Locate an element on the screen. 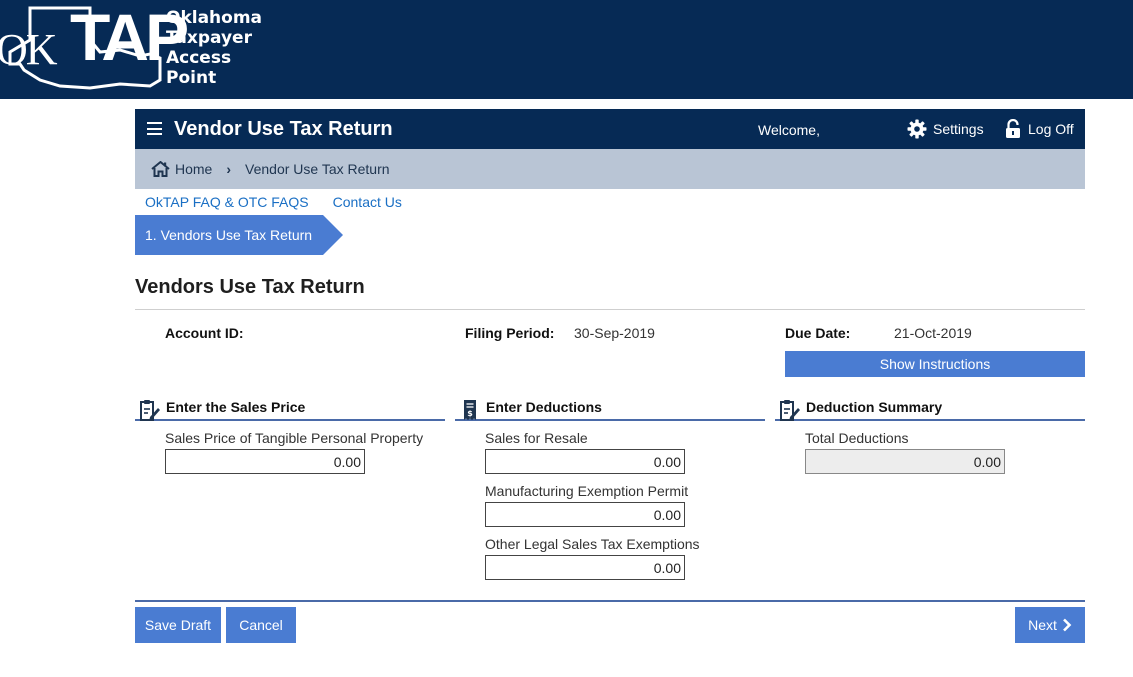 This screenshot has height=677, width=1133. app-header: Vendor Use Tax Return Welcome, Settings is located at coordinates (610, 129).